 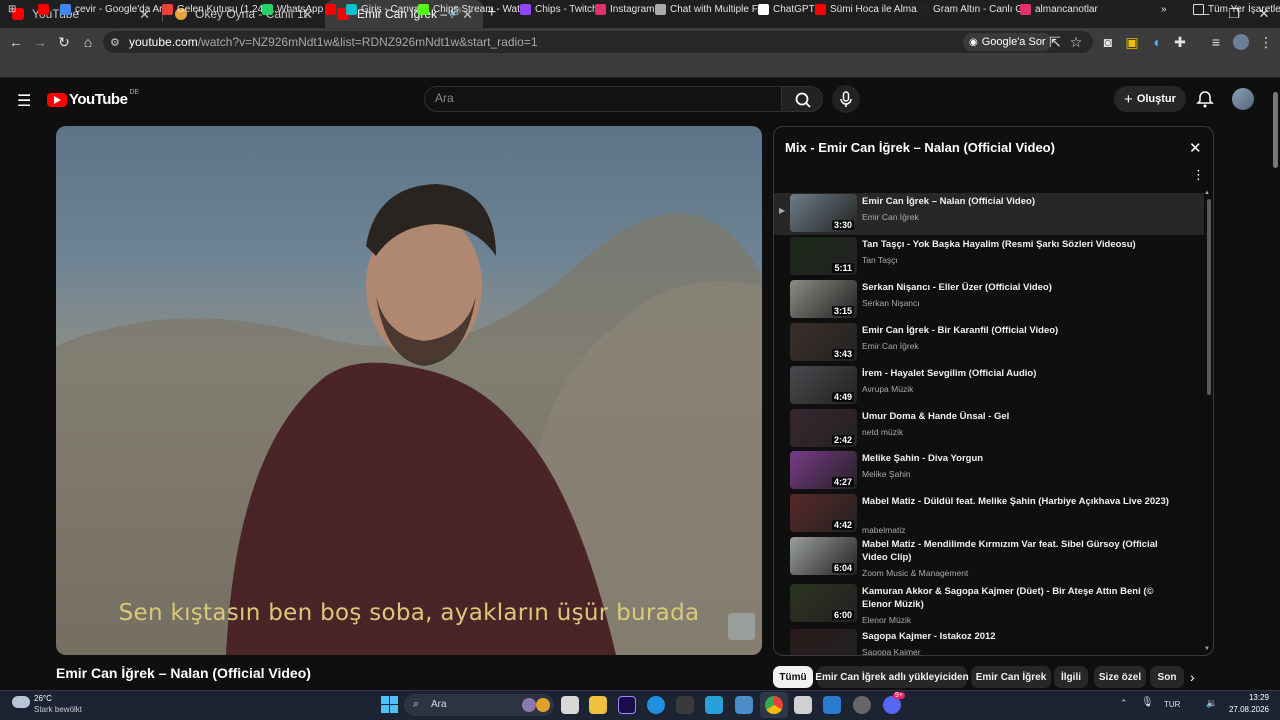 I want to click on translate-extension-icon: ◖, so click(x=1156, y=42).